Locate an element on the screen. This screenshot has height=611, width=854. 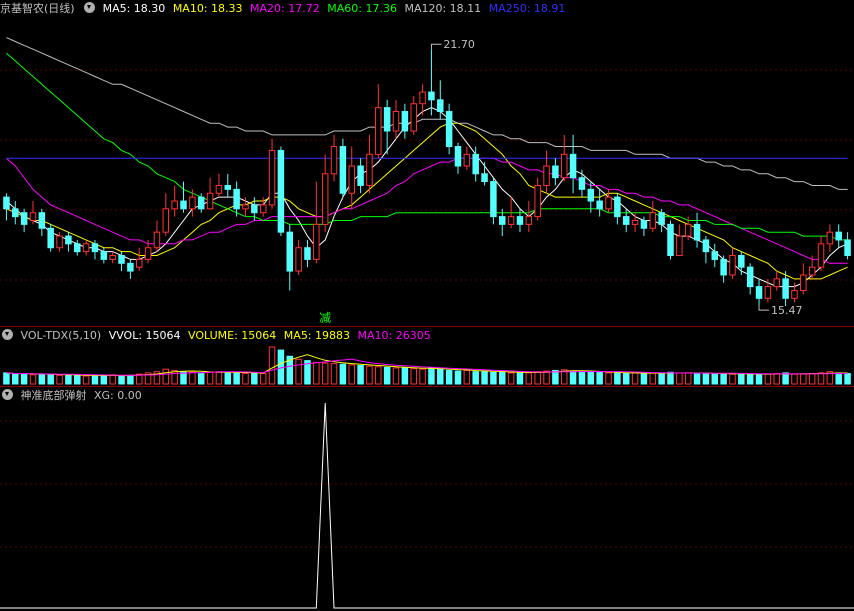
ma5-label: MA5: 18.30 is located at coordinates (134, 8).